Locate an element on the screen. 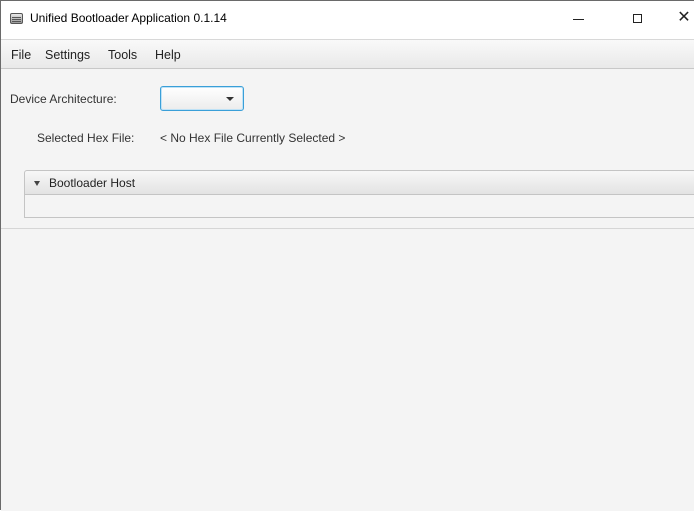  window-title: Unified Bootloader Application 0.1.14 is located at coordinates (128, 18).